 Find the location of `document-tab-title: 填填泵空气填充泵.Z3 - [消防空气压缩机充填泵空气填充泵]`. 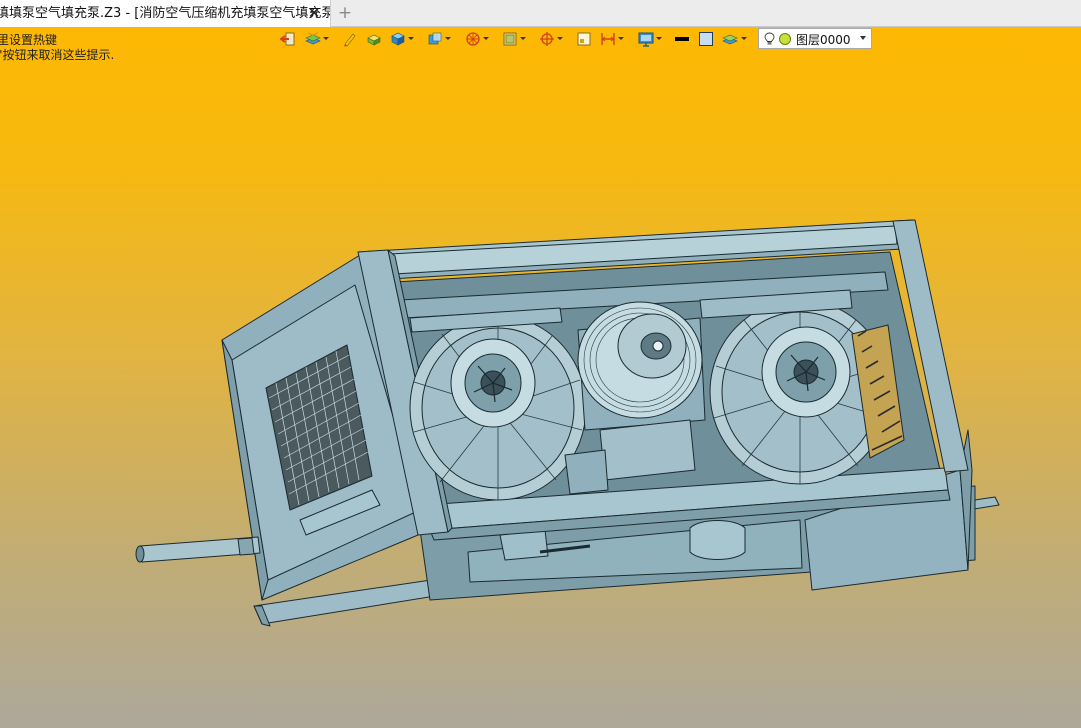

document-tab-title: 填填泵空气填充泵.Z3 - [消防空气压缩机充填泵空气填充泵] is located at coordinates (165, 13).